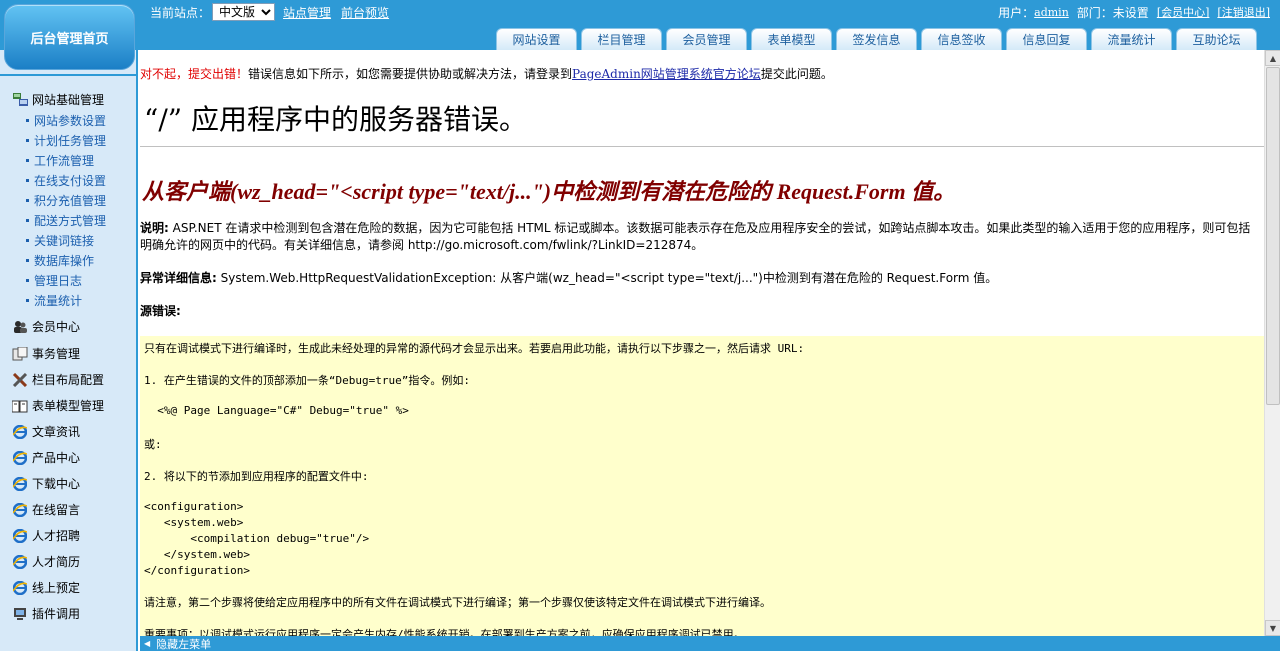 This screenshot has height=651, width=1280. I want to click on admin-home-button: 后台管理首页, so click(69, 37).